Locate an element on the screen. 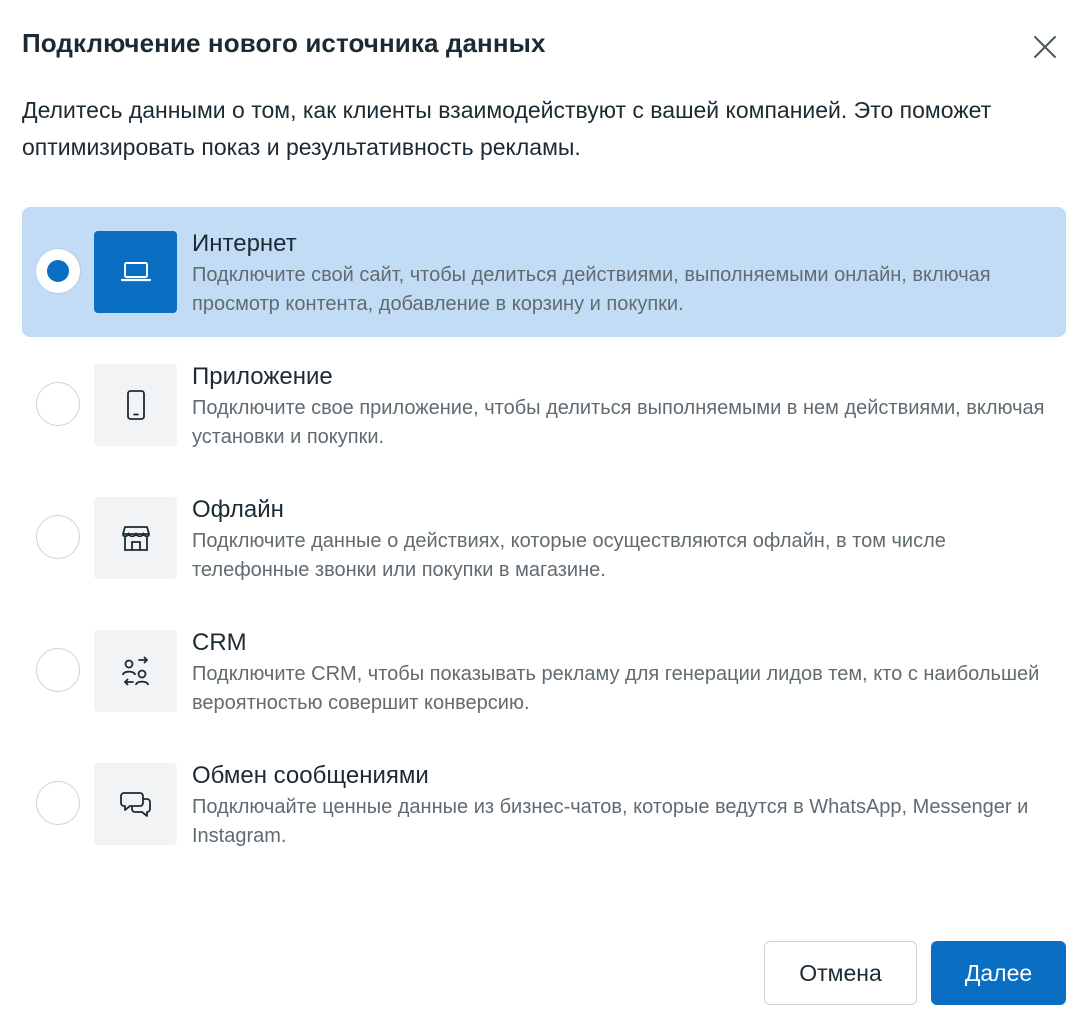 This screenshot has width=1092, height=1024. radio-app is located at coordinates (58, 404).